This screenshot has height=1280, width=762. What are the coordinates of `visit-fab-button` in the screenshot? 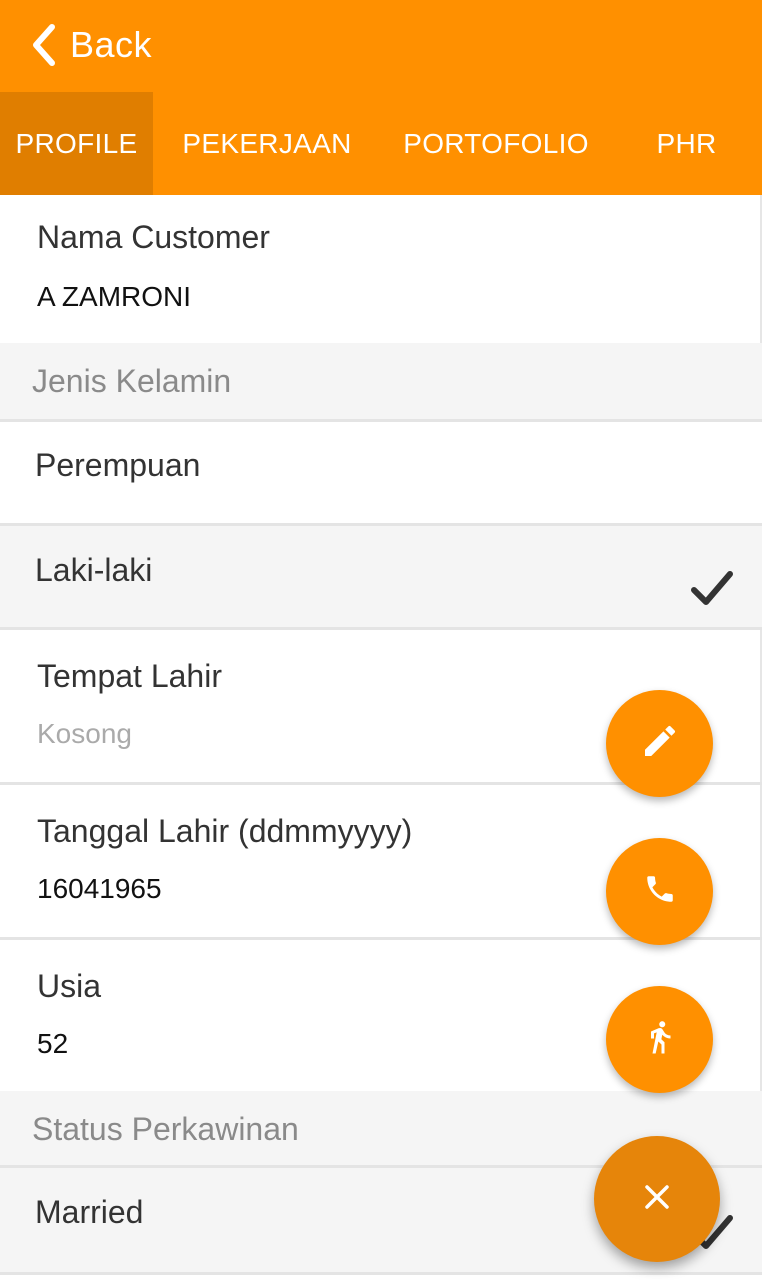 It's located at (659, 1039).